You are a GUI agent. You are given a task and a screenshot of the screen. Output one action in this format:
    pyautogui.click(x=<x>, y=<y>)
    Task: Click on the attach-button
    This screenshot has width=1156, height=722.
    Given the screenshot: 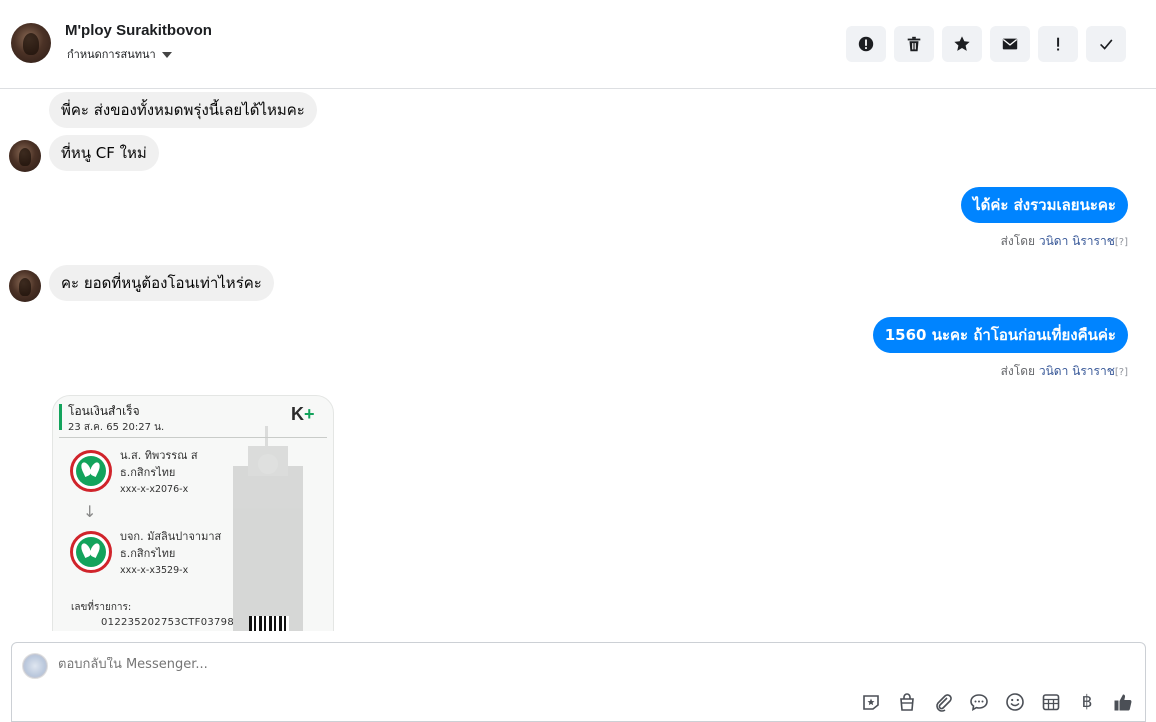 What is the action you would take?
    pyautogui.click(x=943, y=702)
    